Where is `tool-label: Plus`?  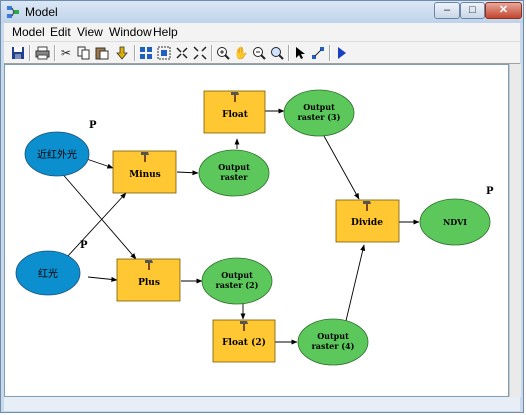
tool-label: Plus is located at coordinates (149, 283).